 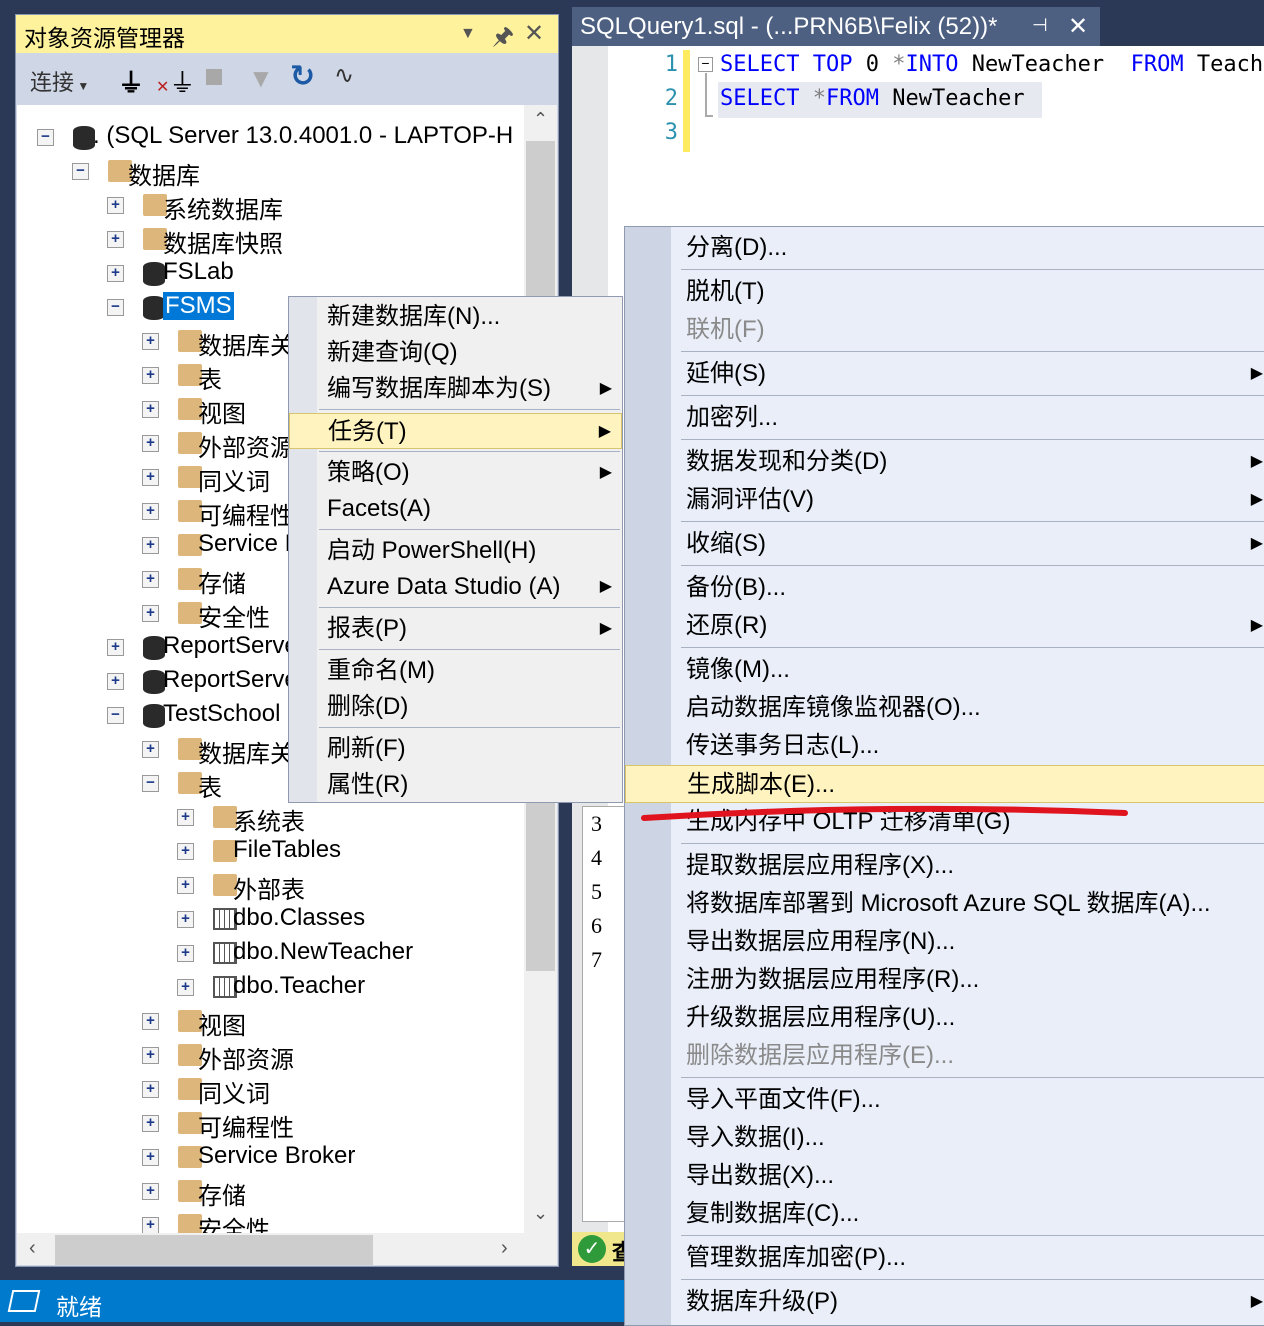 I want to click on tree-node: + 系统表, so click(x=277, y=818).